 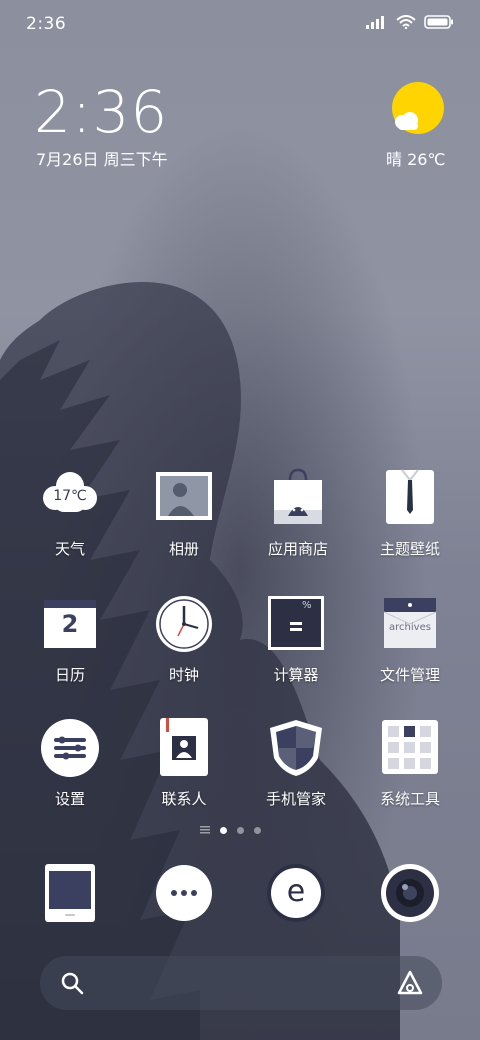 I want to click on browser-icon: e, so click(x=296, y=893).